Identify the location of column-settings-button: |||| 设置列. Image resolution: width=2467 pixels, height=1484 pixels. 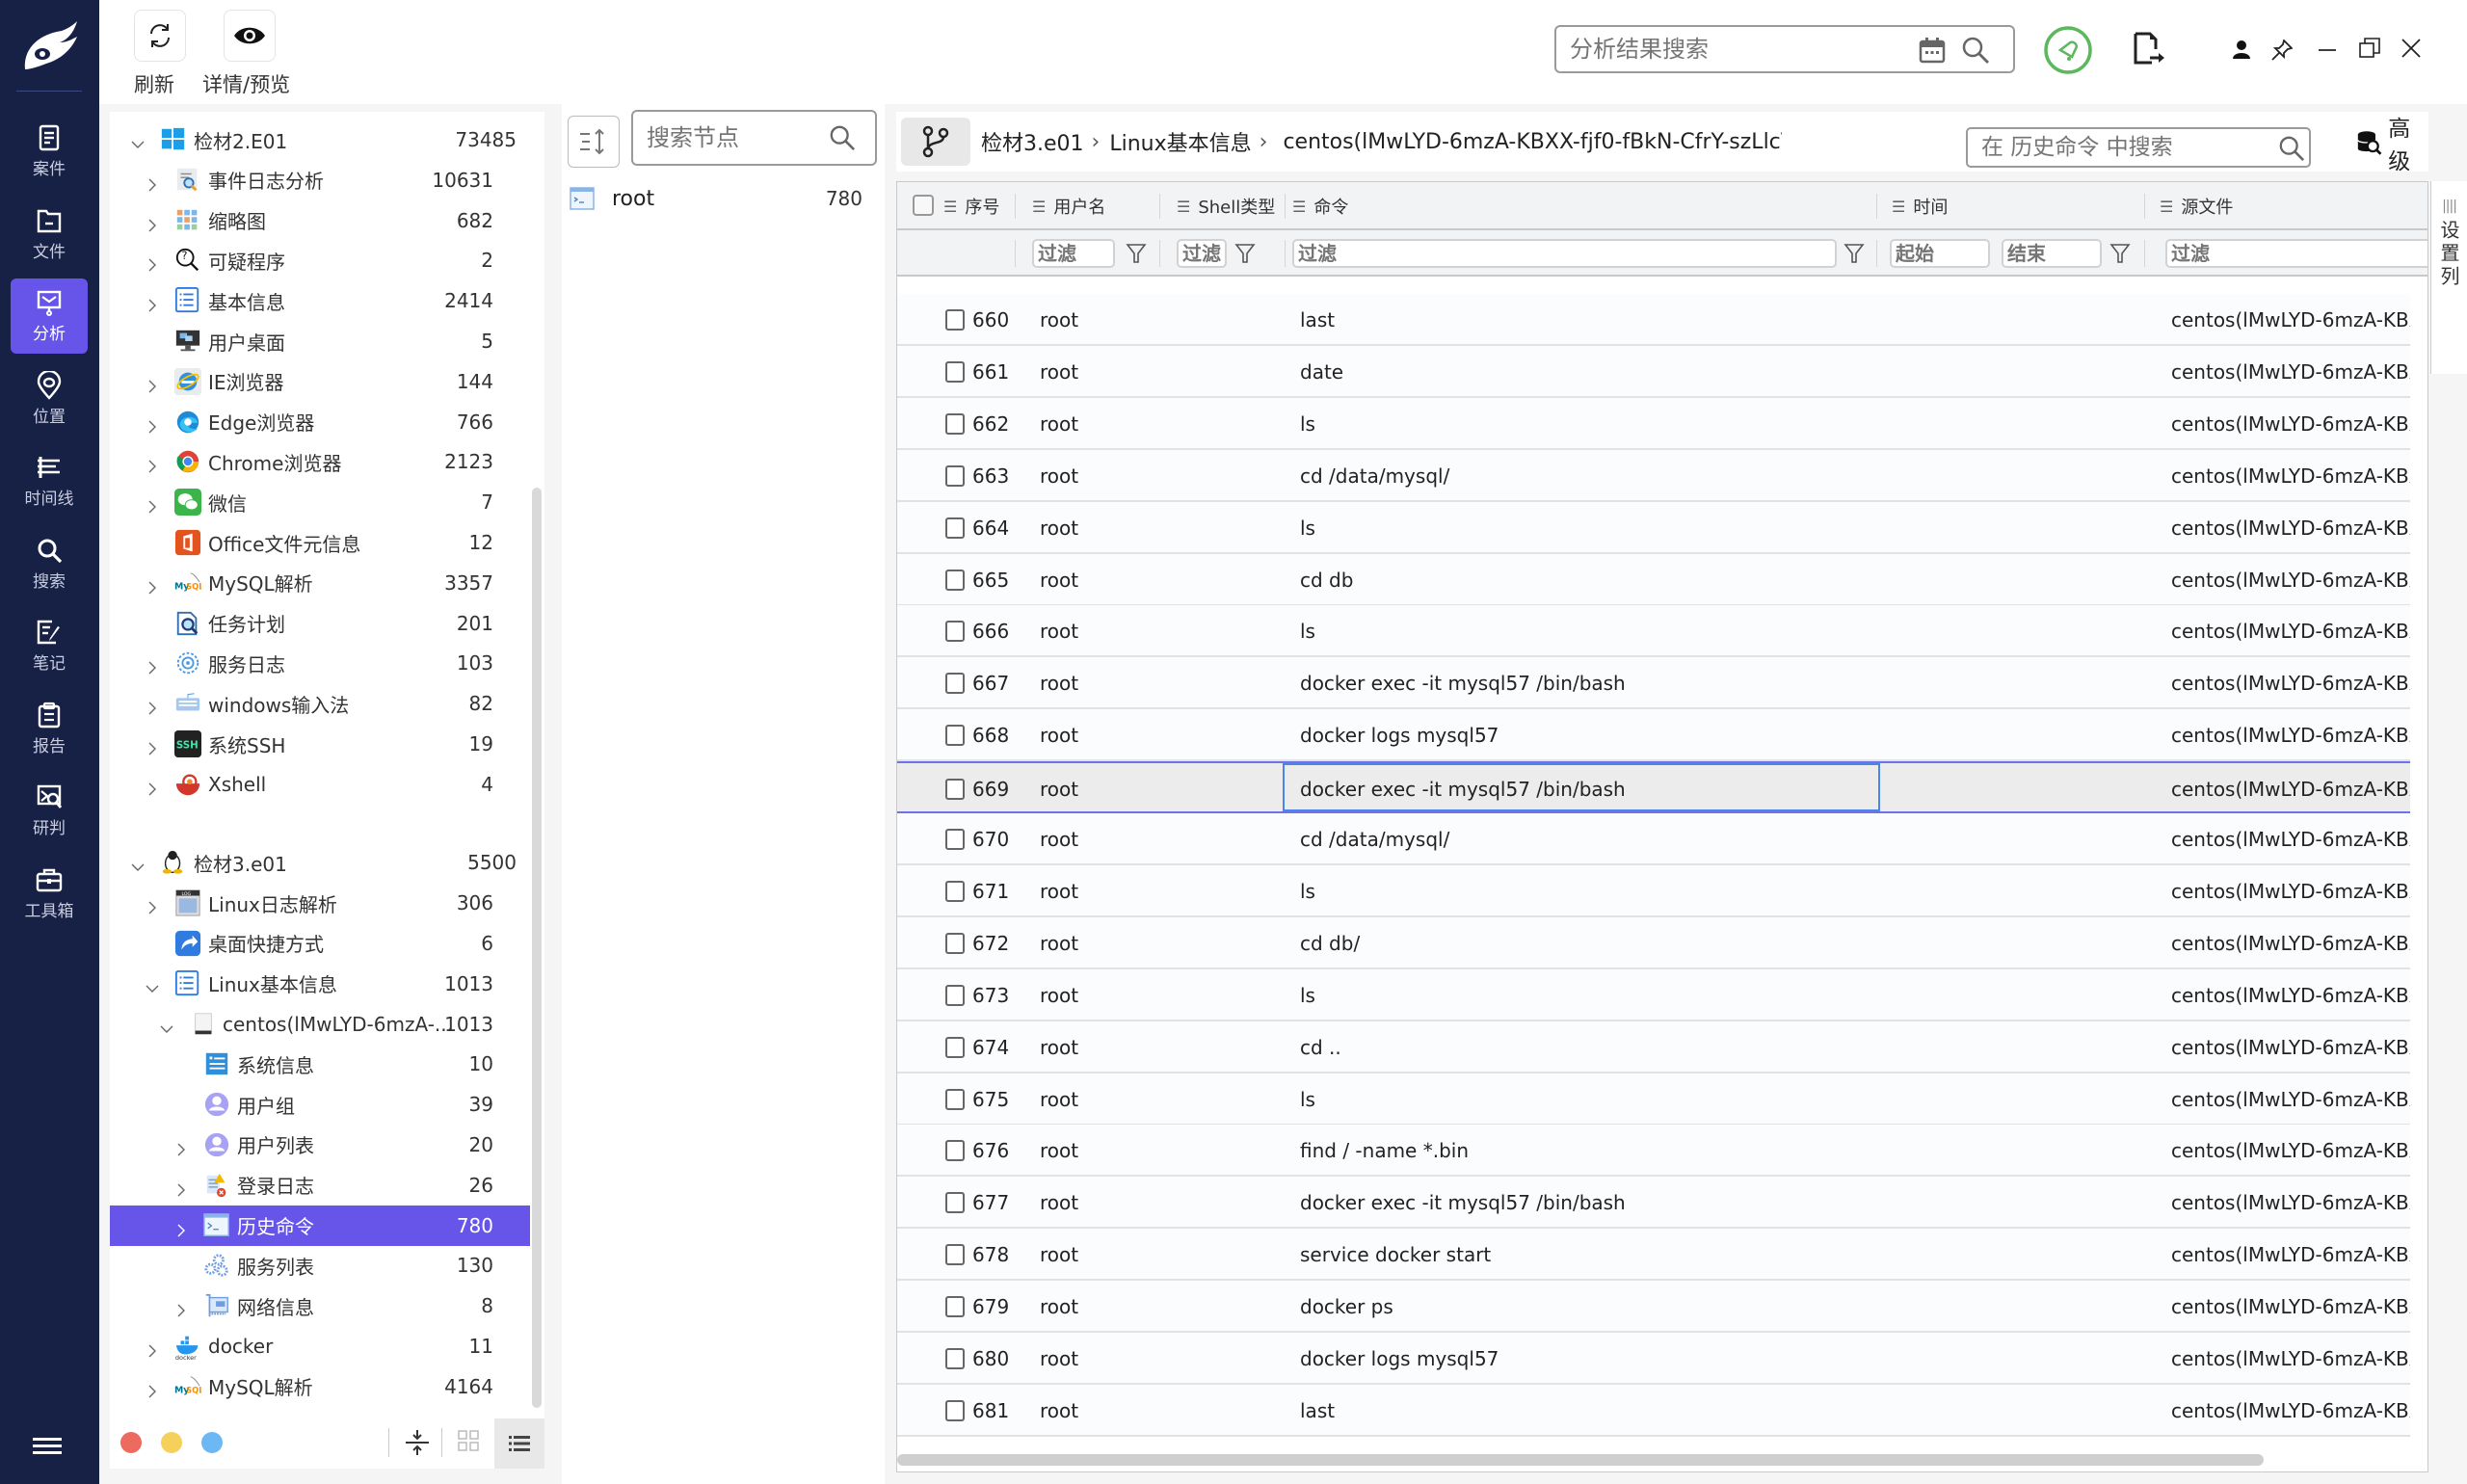
(2448, 277).